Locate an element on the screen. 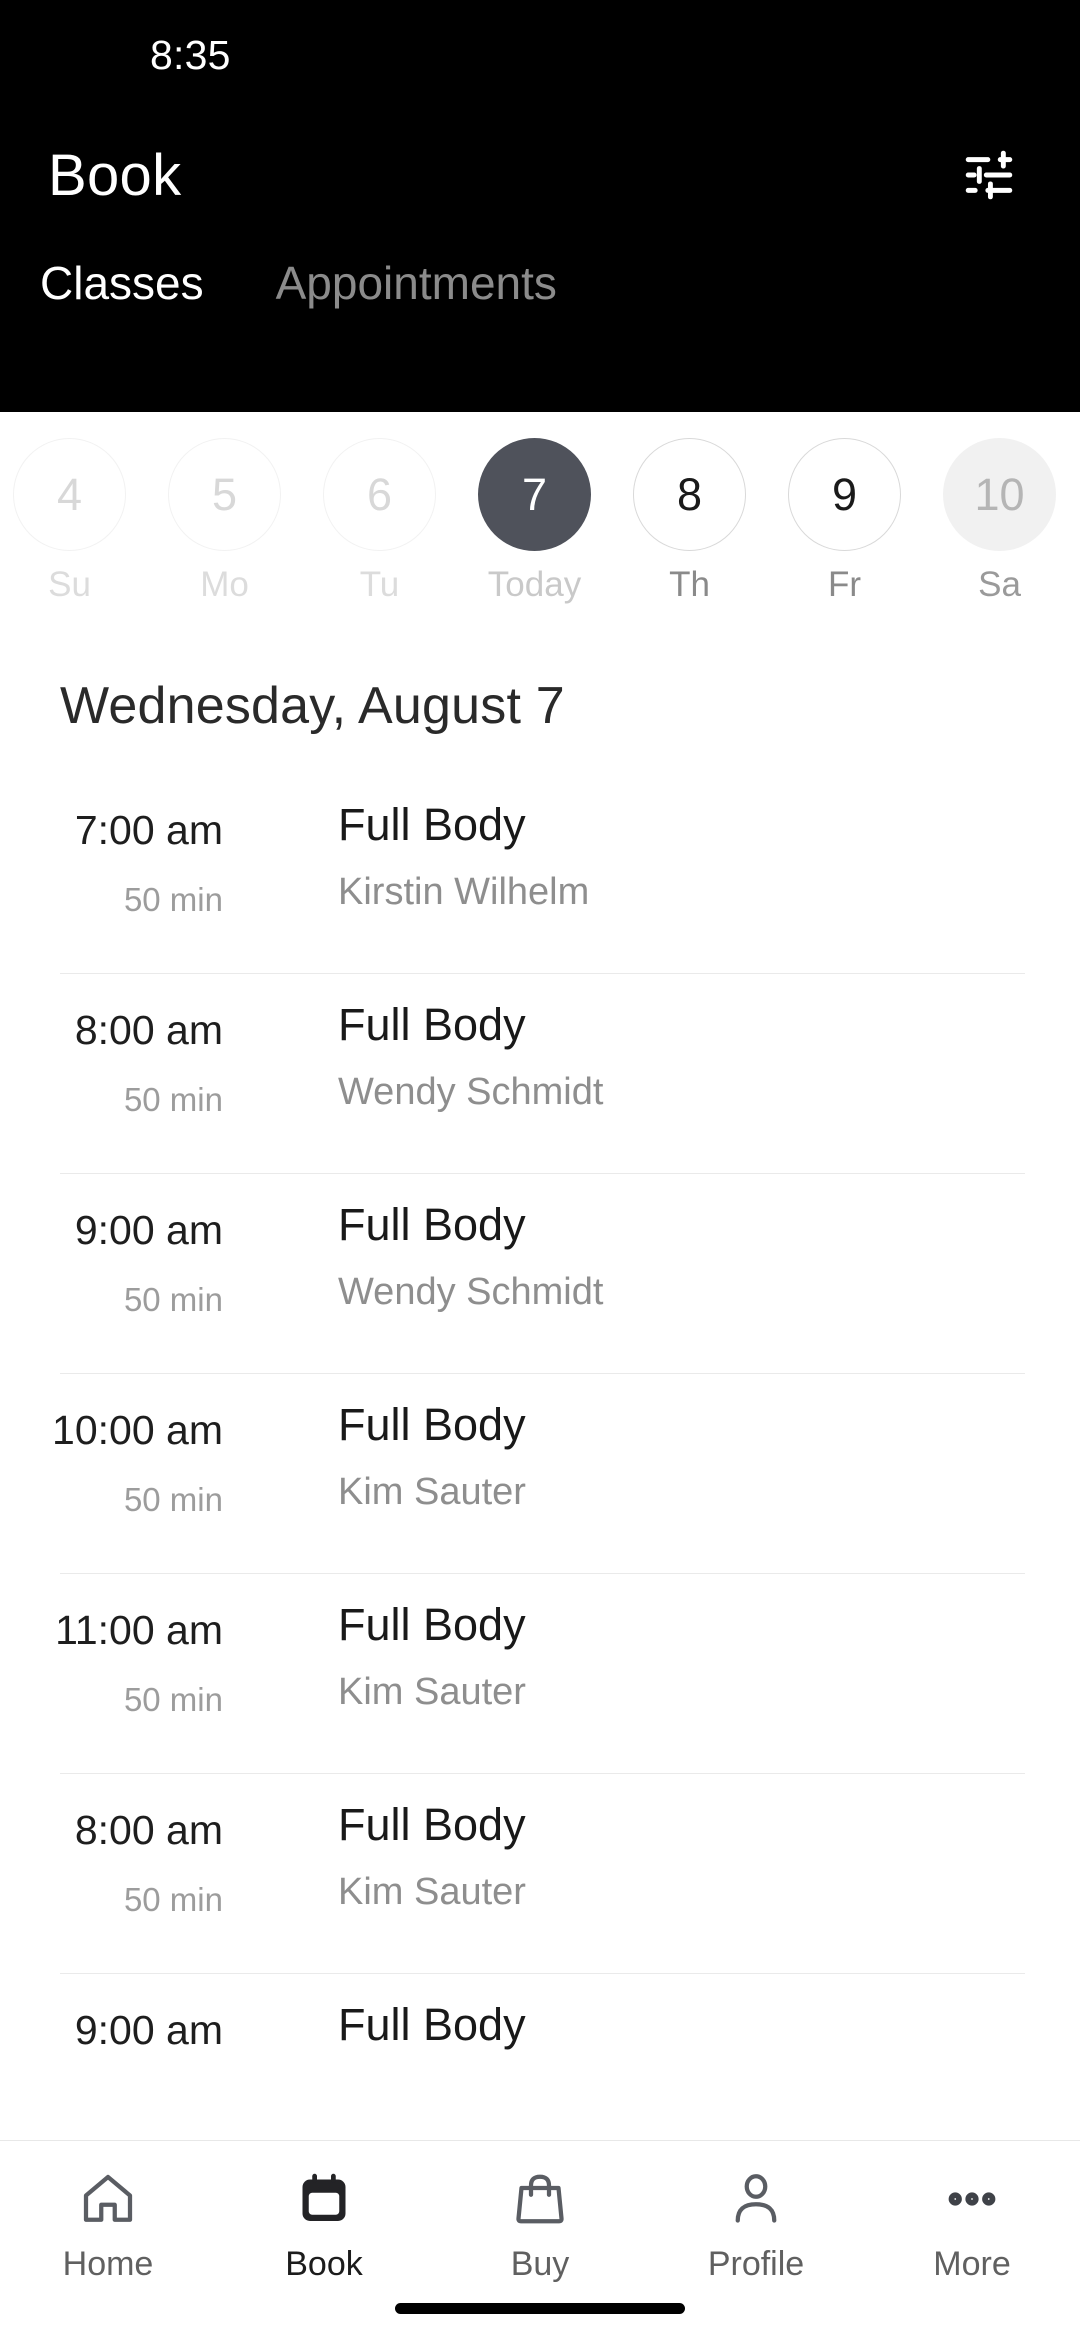 The width and height of the screenshot is (1080, 2340). class-time-column: 9:00 am 50 min is located at coordinates (122, 1257).